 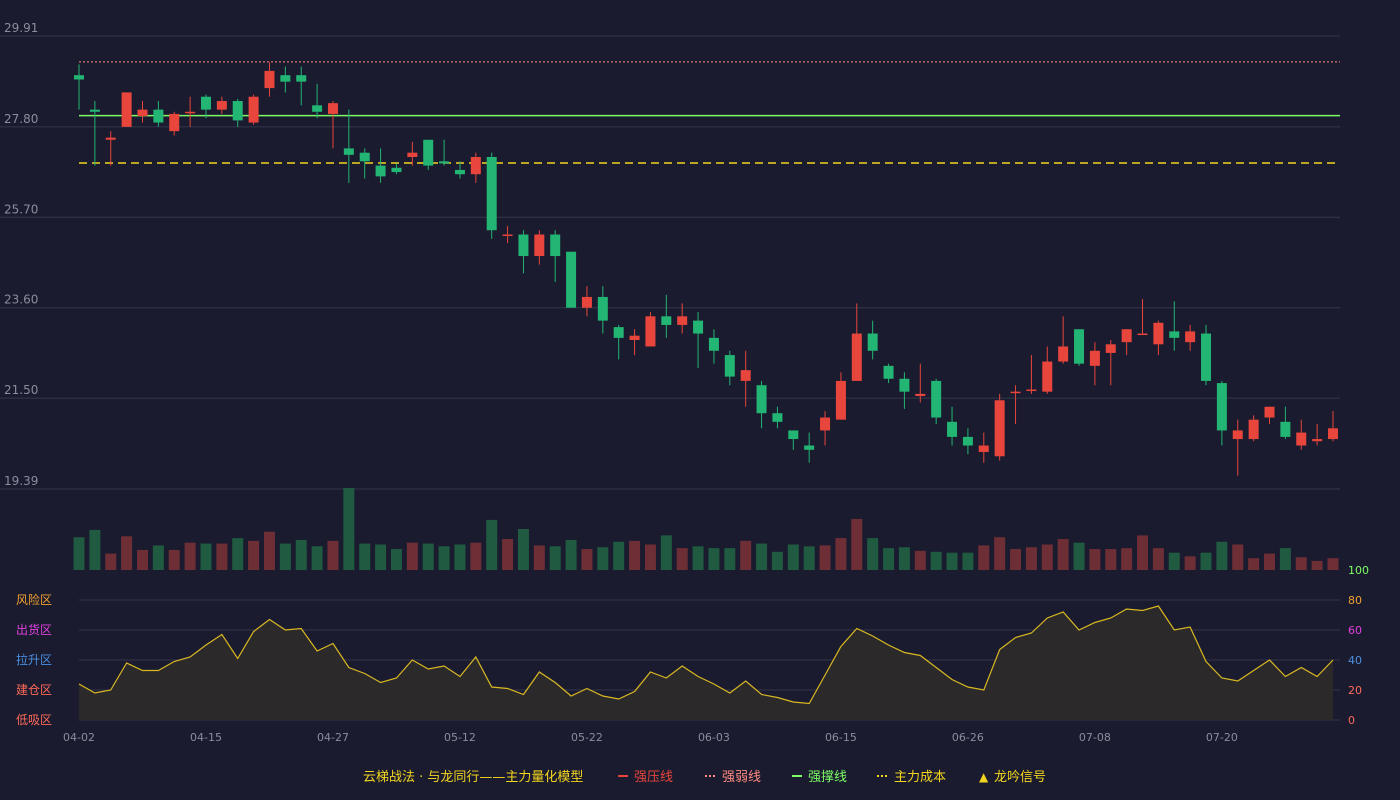 What do you see at coordinates (741, 777) in the screenshot?
I see `legend-label: 强弱线` at bounding box center [741, 777].